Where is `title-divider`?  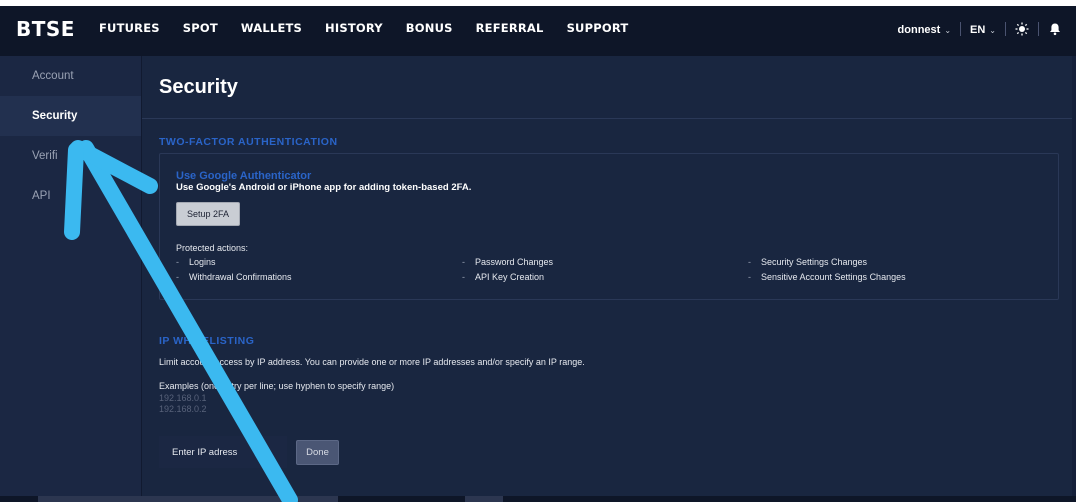
title-divider is located at coordinates (607, 118).